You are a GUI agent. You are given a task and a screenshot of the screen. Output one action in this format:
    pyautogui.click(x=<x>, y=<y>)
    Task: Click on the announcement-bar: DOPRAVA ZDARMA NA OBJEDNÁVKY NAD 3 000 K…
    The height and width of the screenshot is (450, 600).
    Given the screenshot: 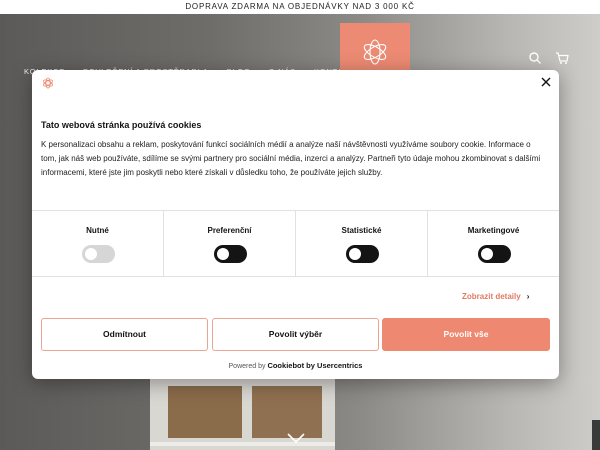 What is the action you would take?
    pyautogui.click(x=300, y=7)
    